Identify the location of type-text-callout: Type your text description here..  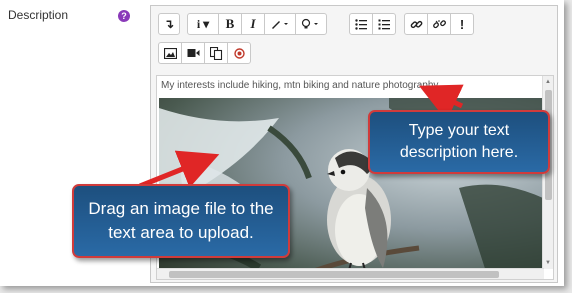
(459, 142).